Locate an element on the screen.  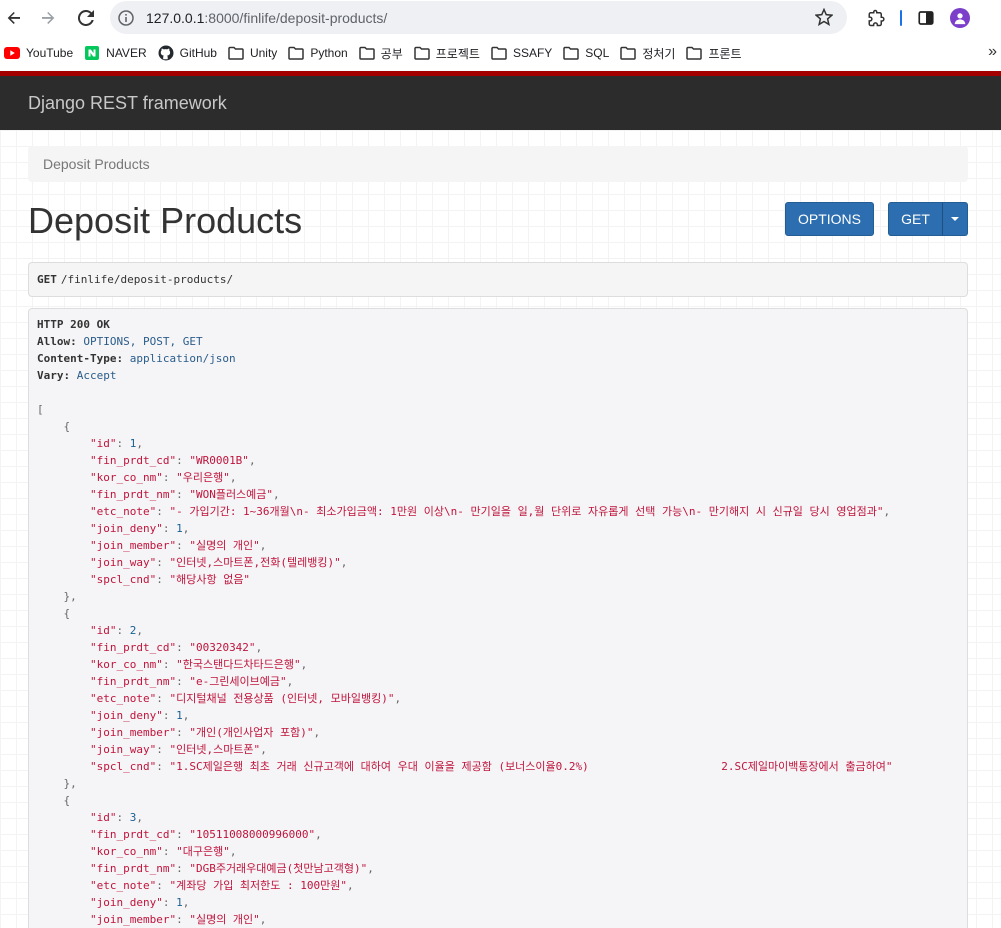
bookmark-github: GitHub is located at coordinates (191, 53).